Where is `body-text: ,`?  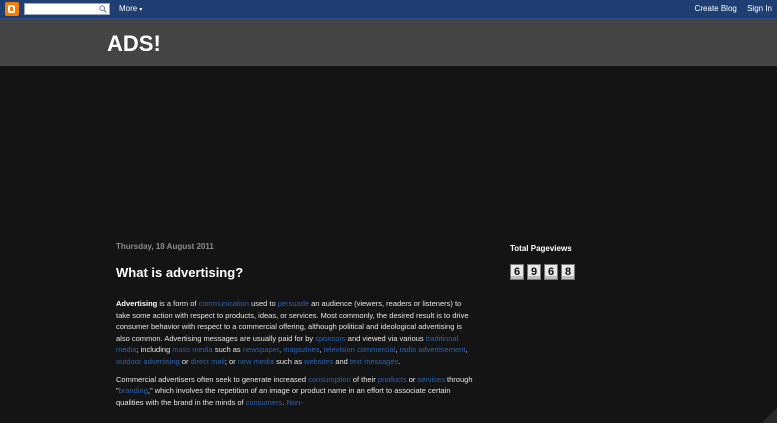 body-text: , is located at coordinates (466, 350).